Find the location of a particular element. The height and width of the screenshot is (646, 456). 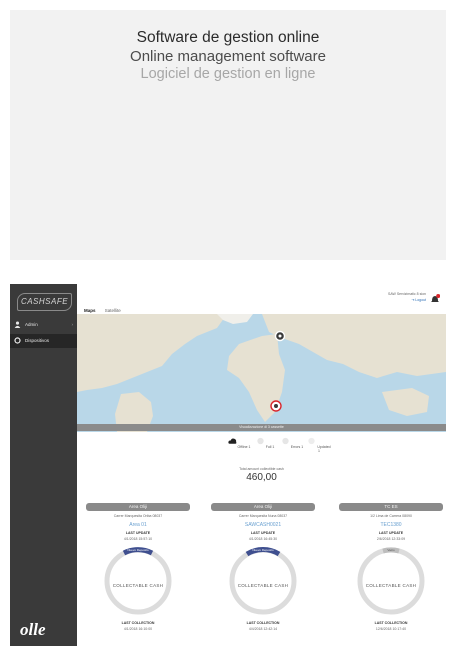

device-address: 1/2 Lima de Carrera 08090 is located at coordinates (391, 516).